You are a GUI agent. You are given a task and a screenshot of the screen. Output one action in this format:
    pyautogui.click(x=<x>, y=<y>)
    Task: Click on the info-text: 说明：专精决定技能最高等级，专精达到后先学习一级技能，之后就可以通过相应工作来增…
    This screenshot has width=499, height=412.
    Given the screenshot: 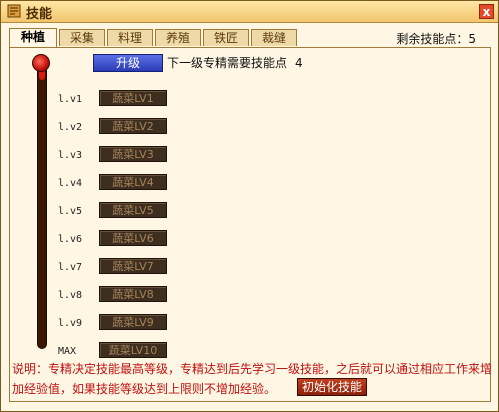 What is the action you would take?
    pyautogui.click(x=252, y=379)
    